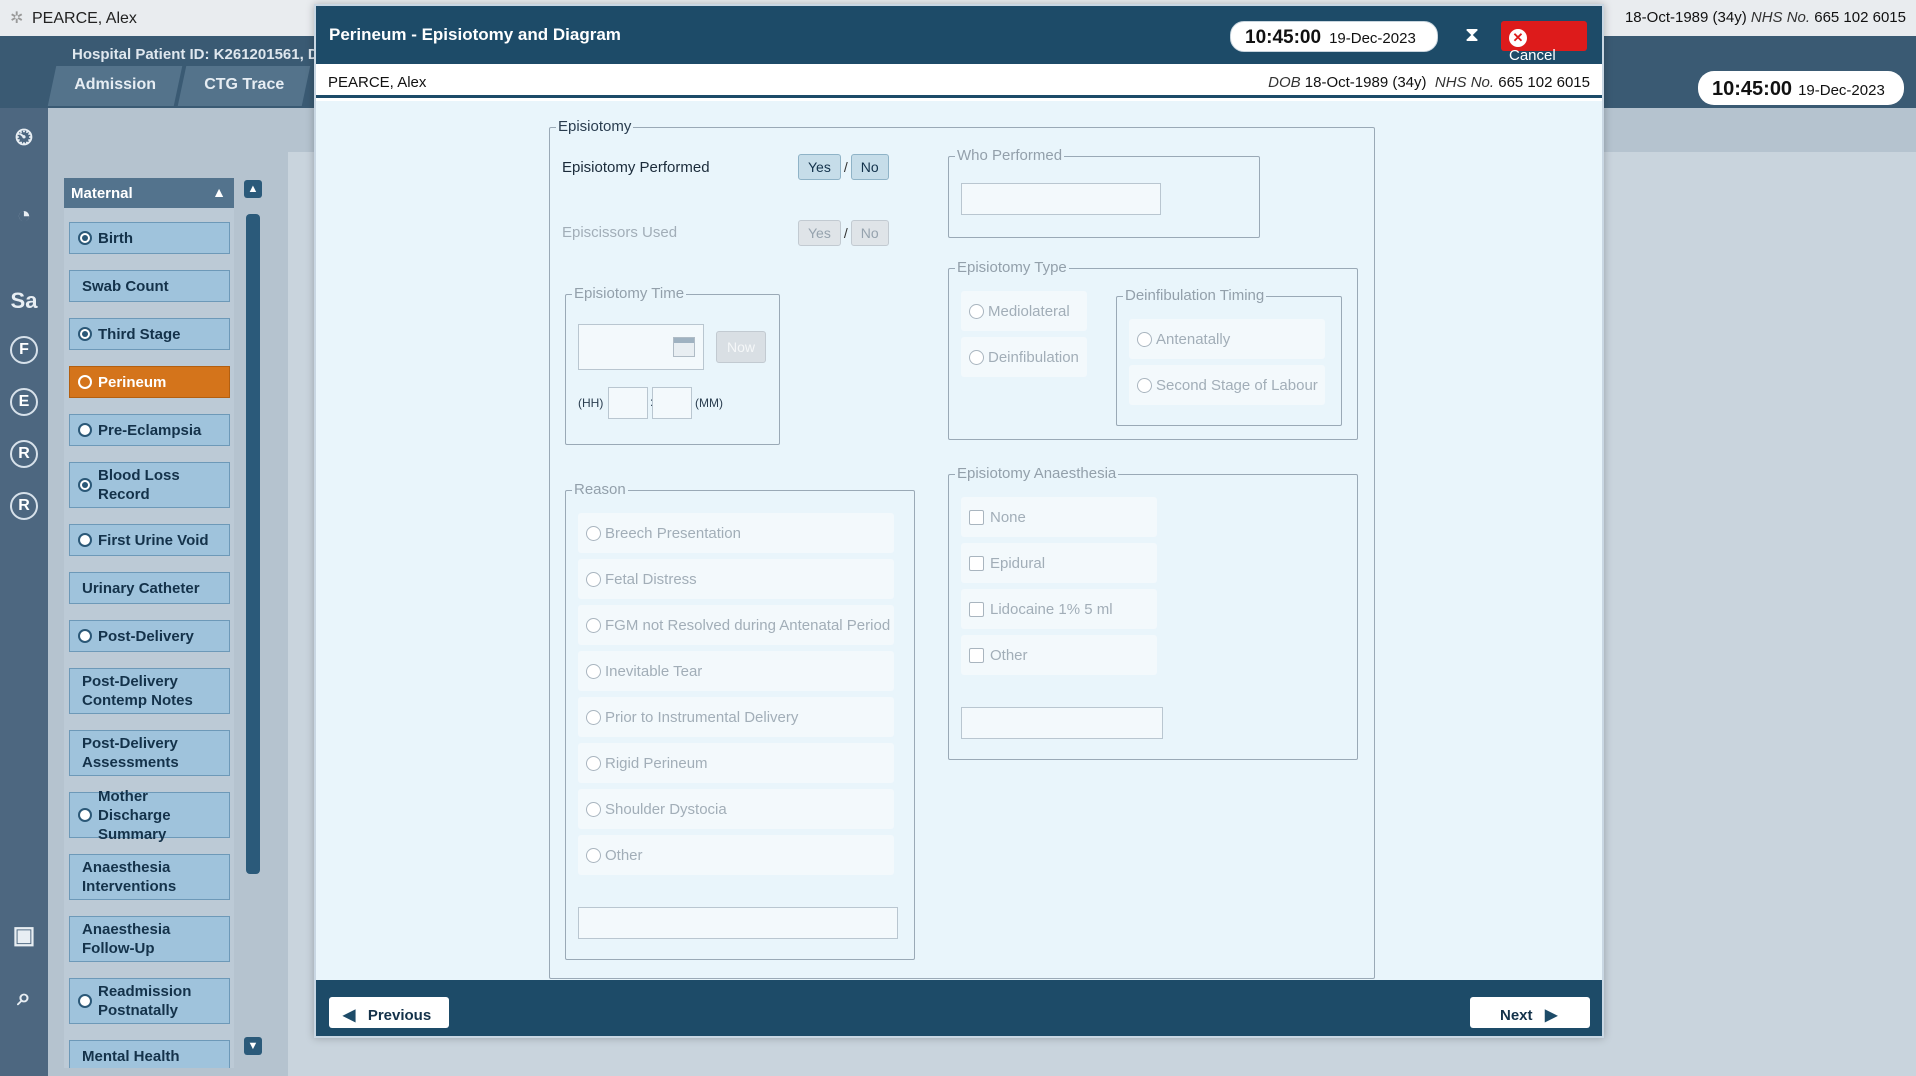 This screenshot has height=1076, width=1916. Describe the element at coordinates (149, 815) in the screenshot. I see `sidebar-item-mother-discharge: Mother Discharge Summary` at that location.